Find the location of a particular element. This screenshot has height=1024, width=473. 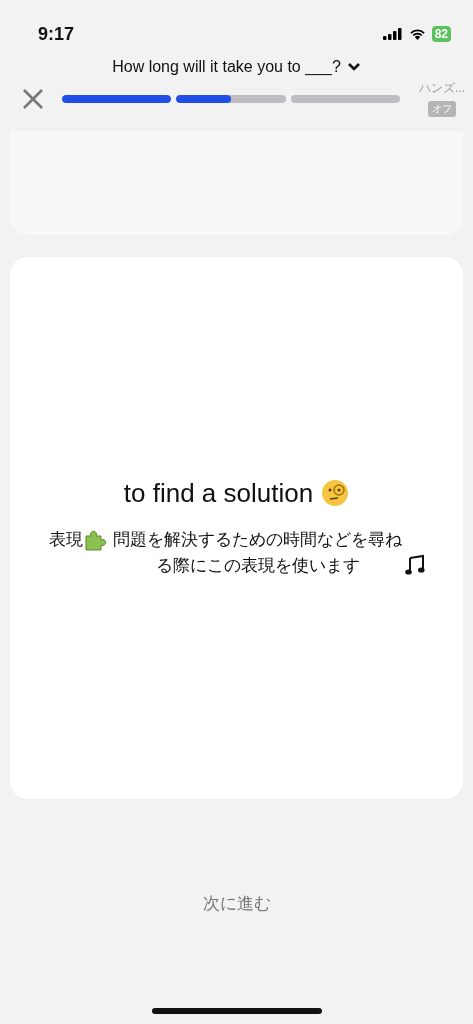

status-time: 9:17 is located at coordinates (56, 34).